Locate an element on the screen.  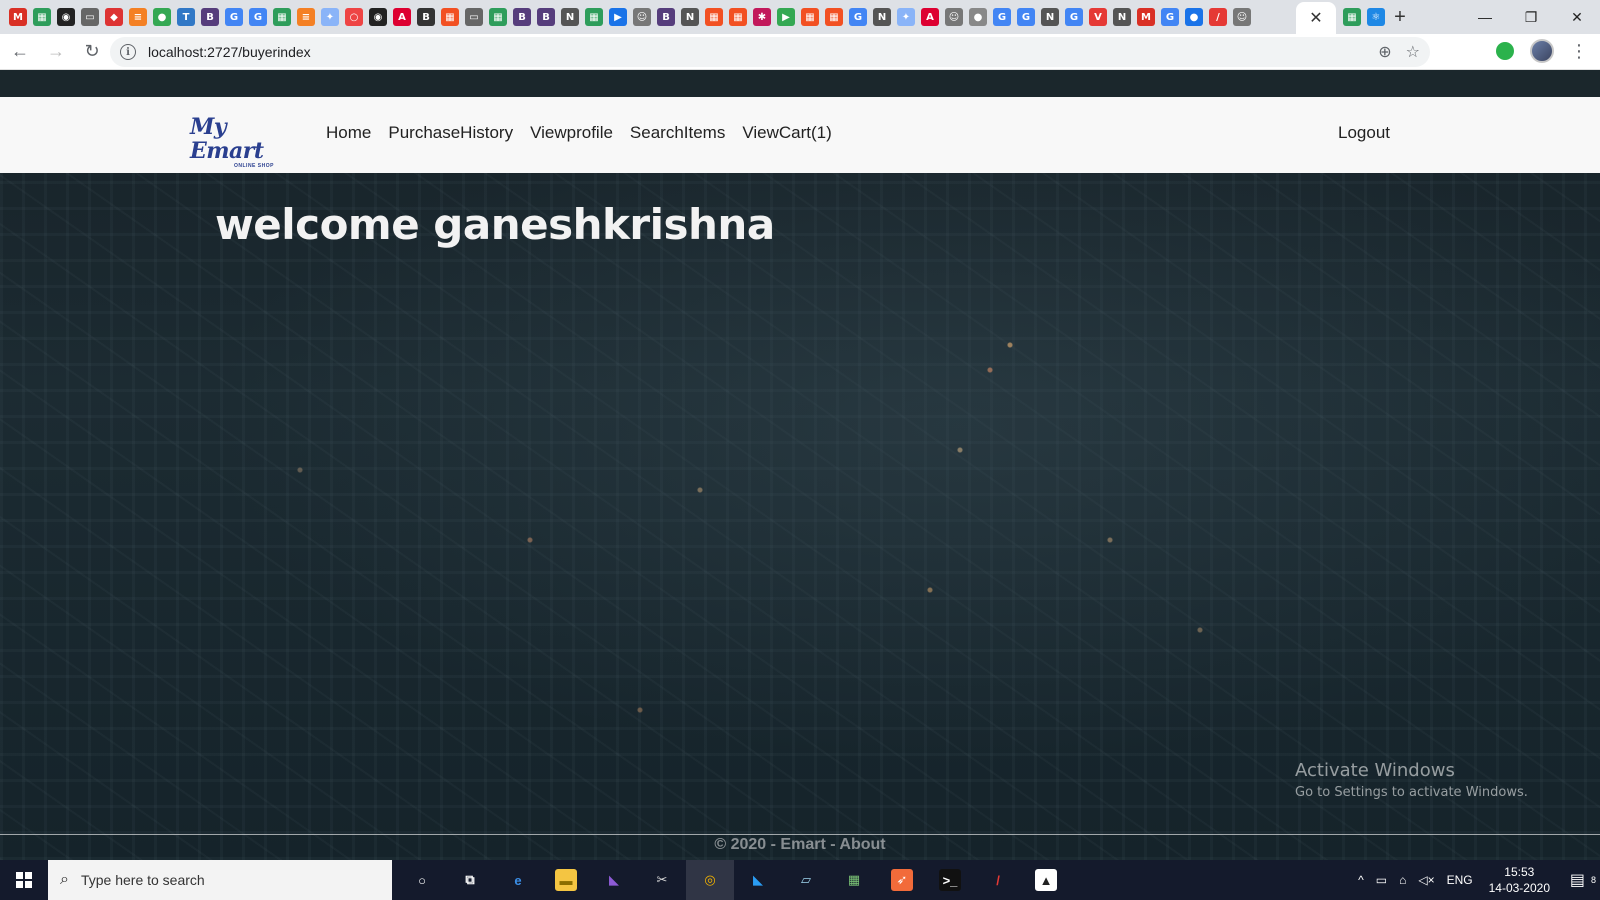
typescript-favicon-icon: T is located at coordinates (186, 17).